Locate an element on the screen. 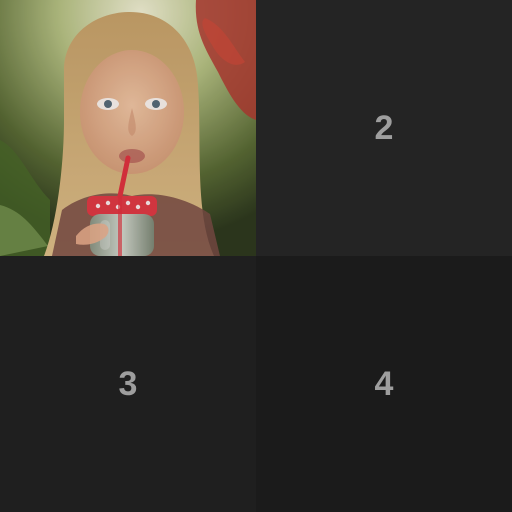 This screenshot has height=512, width=512. tile-number-3: 3 is located at coordinates (128, 383).